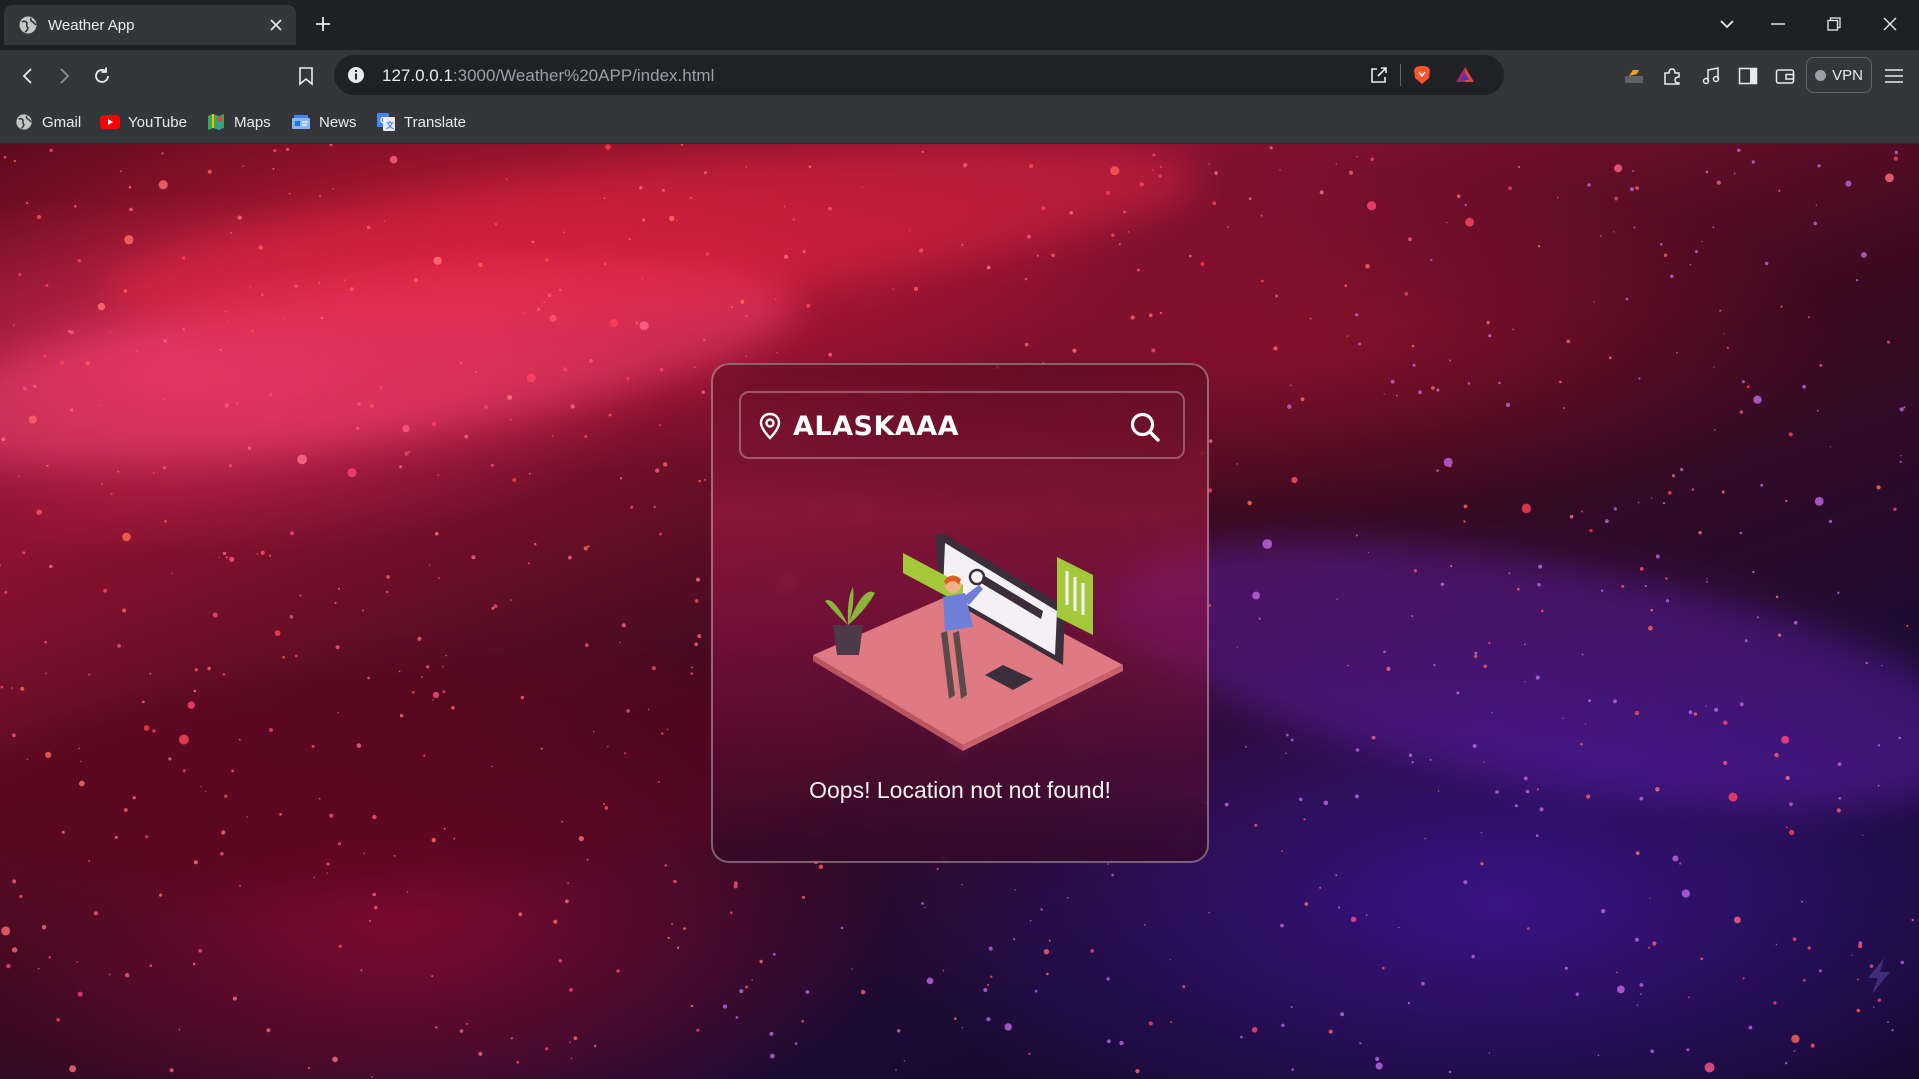 The image size is (1919, 1079). What do you see at coordinates (1634, 76) in the screenshot?
I see `extension-lightning-icon` at bounding box center [1634, 76].